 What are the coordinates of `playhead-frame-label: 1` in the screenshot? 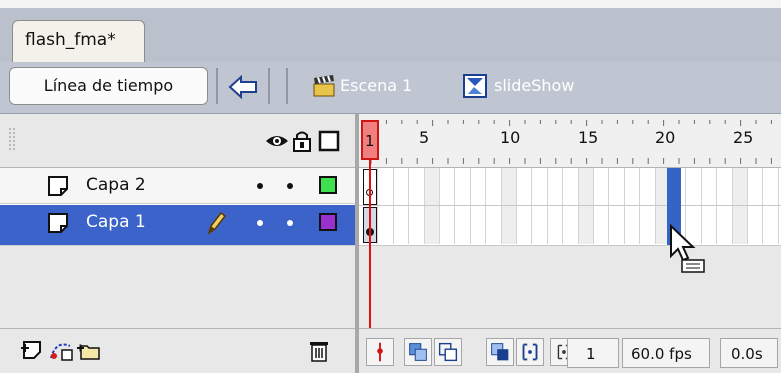 It's located at (370, 141).